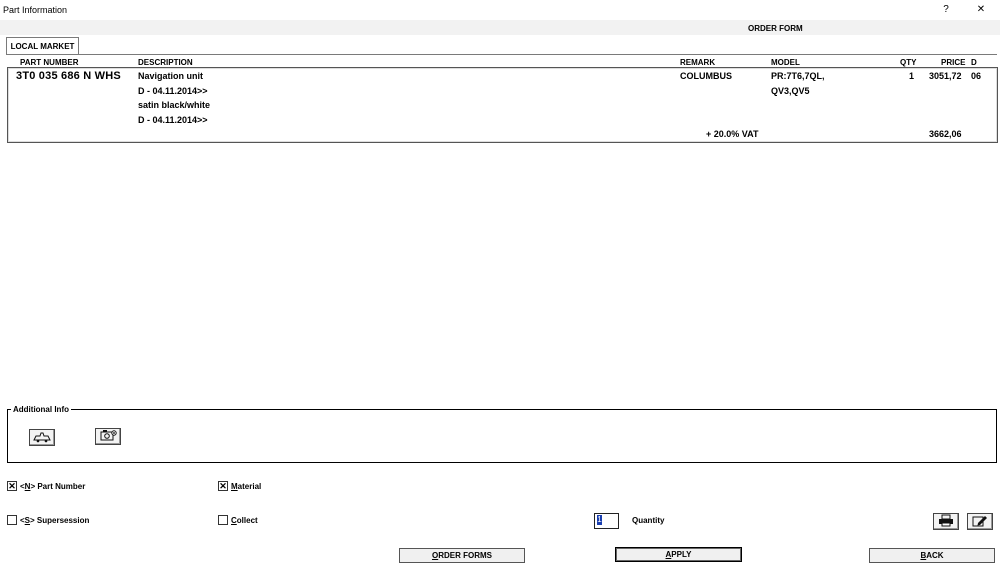 The width and height of the screenshot is (1000, 573). What do you see at coordinates (945, 76) in the screenshot?
I see `row-price: 3051,72` at bounding box center [945, 76].